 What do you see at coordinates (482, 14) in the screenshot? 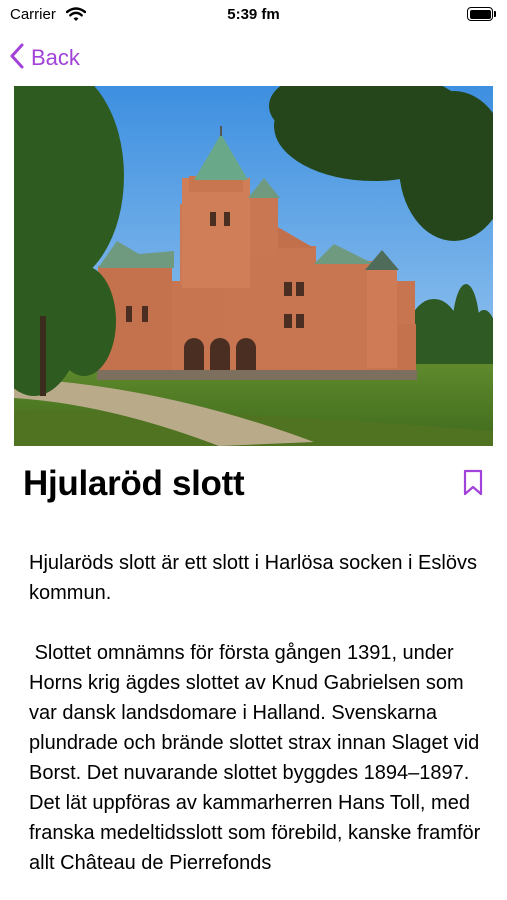
I see `battery-icon` at bounding box center [482, 14].